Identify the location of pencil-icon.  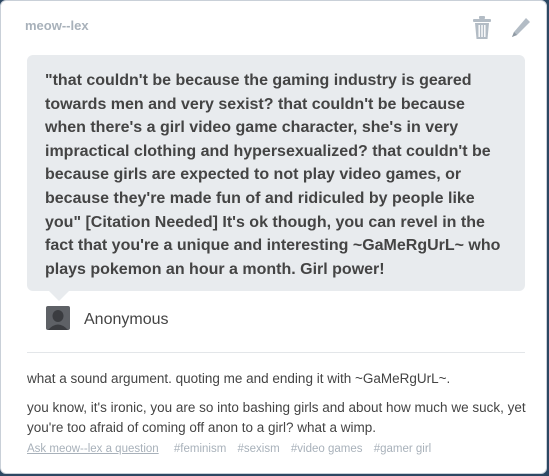
(521, 28).